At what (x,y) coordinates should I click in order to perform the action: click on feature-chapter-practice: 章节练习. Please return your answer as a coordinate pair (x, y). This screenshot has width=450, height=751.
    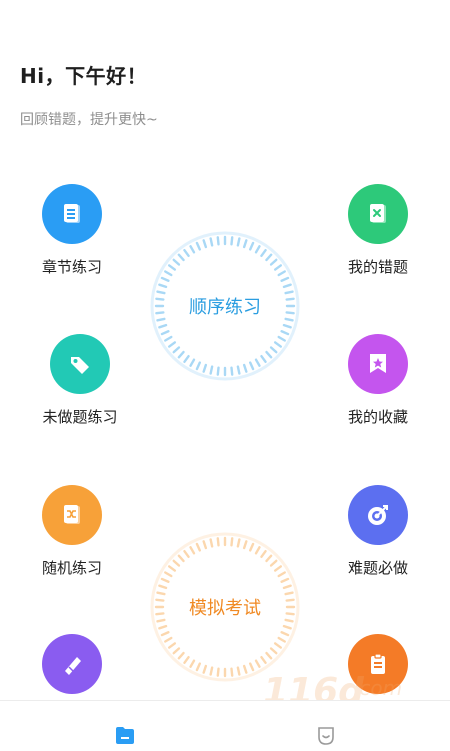
    Looking at the image, I should click on (72, 230).